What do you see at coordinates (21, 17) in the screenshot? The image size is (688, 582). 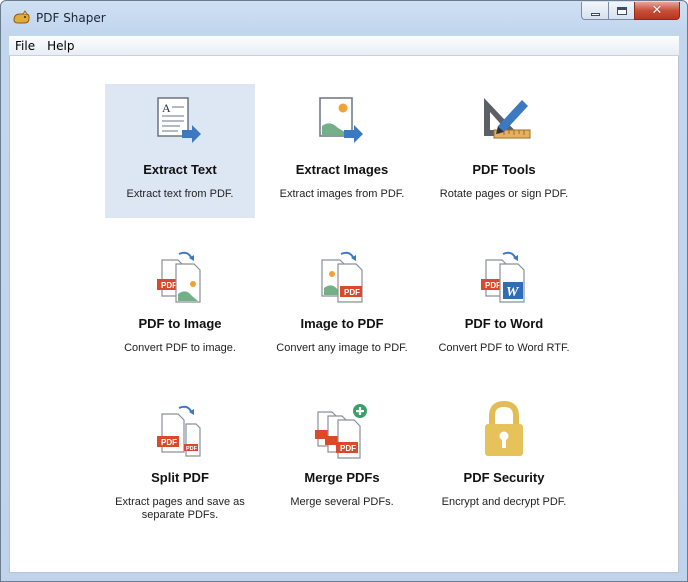 I see `app-logo-icon` at bounding box center [21, 17].